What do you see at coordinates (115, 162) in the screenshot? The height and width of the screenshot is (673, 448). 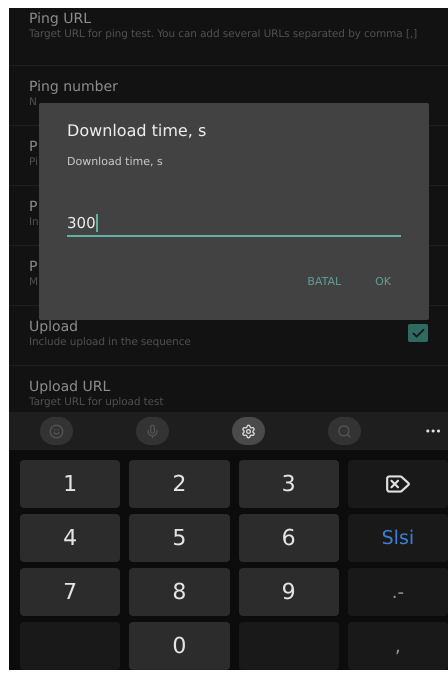 I see `field-label: Download time, s` at bounding box center [115, 162].